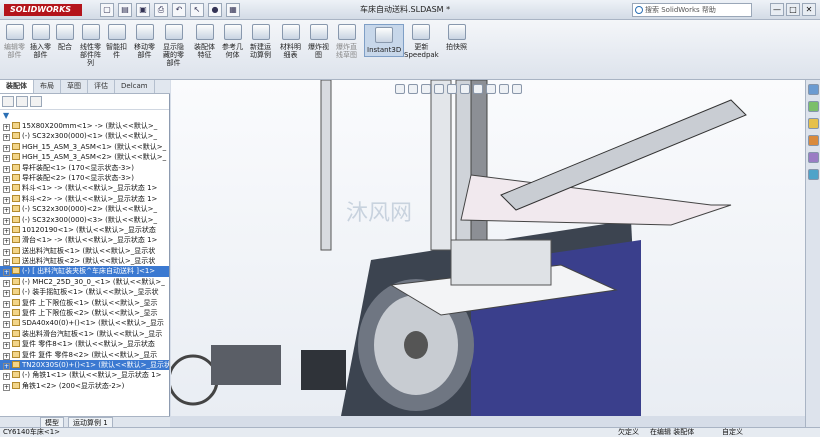 The width and height of the screenshot is (820, 437). I want to click on undo-icon: ↶, so click(179, 10).